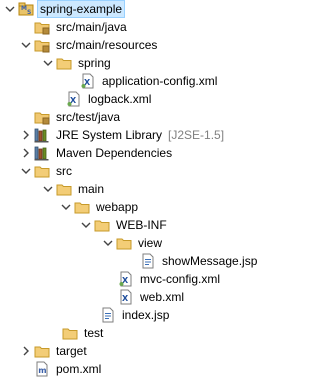 This screenshot has height=383, width=328. What do you see at coordinates (114, 153) in the screenshot?
I see `tree-item-label: Maven Dependencies` at bounding box center [114, 153].